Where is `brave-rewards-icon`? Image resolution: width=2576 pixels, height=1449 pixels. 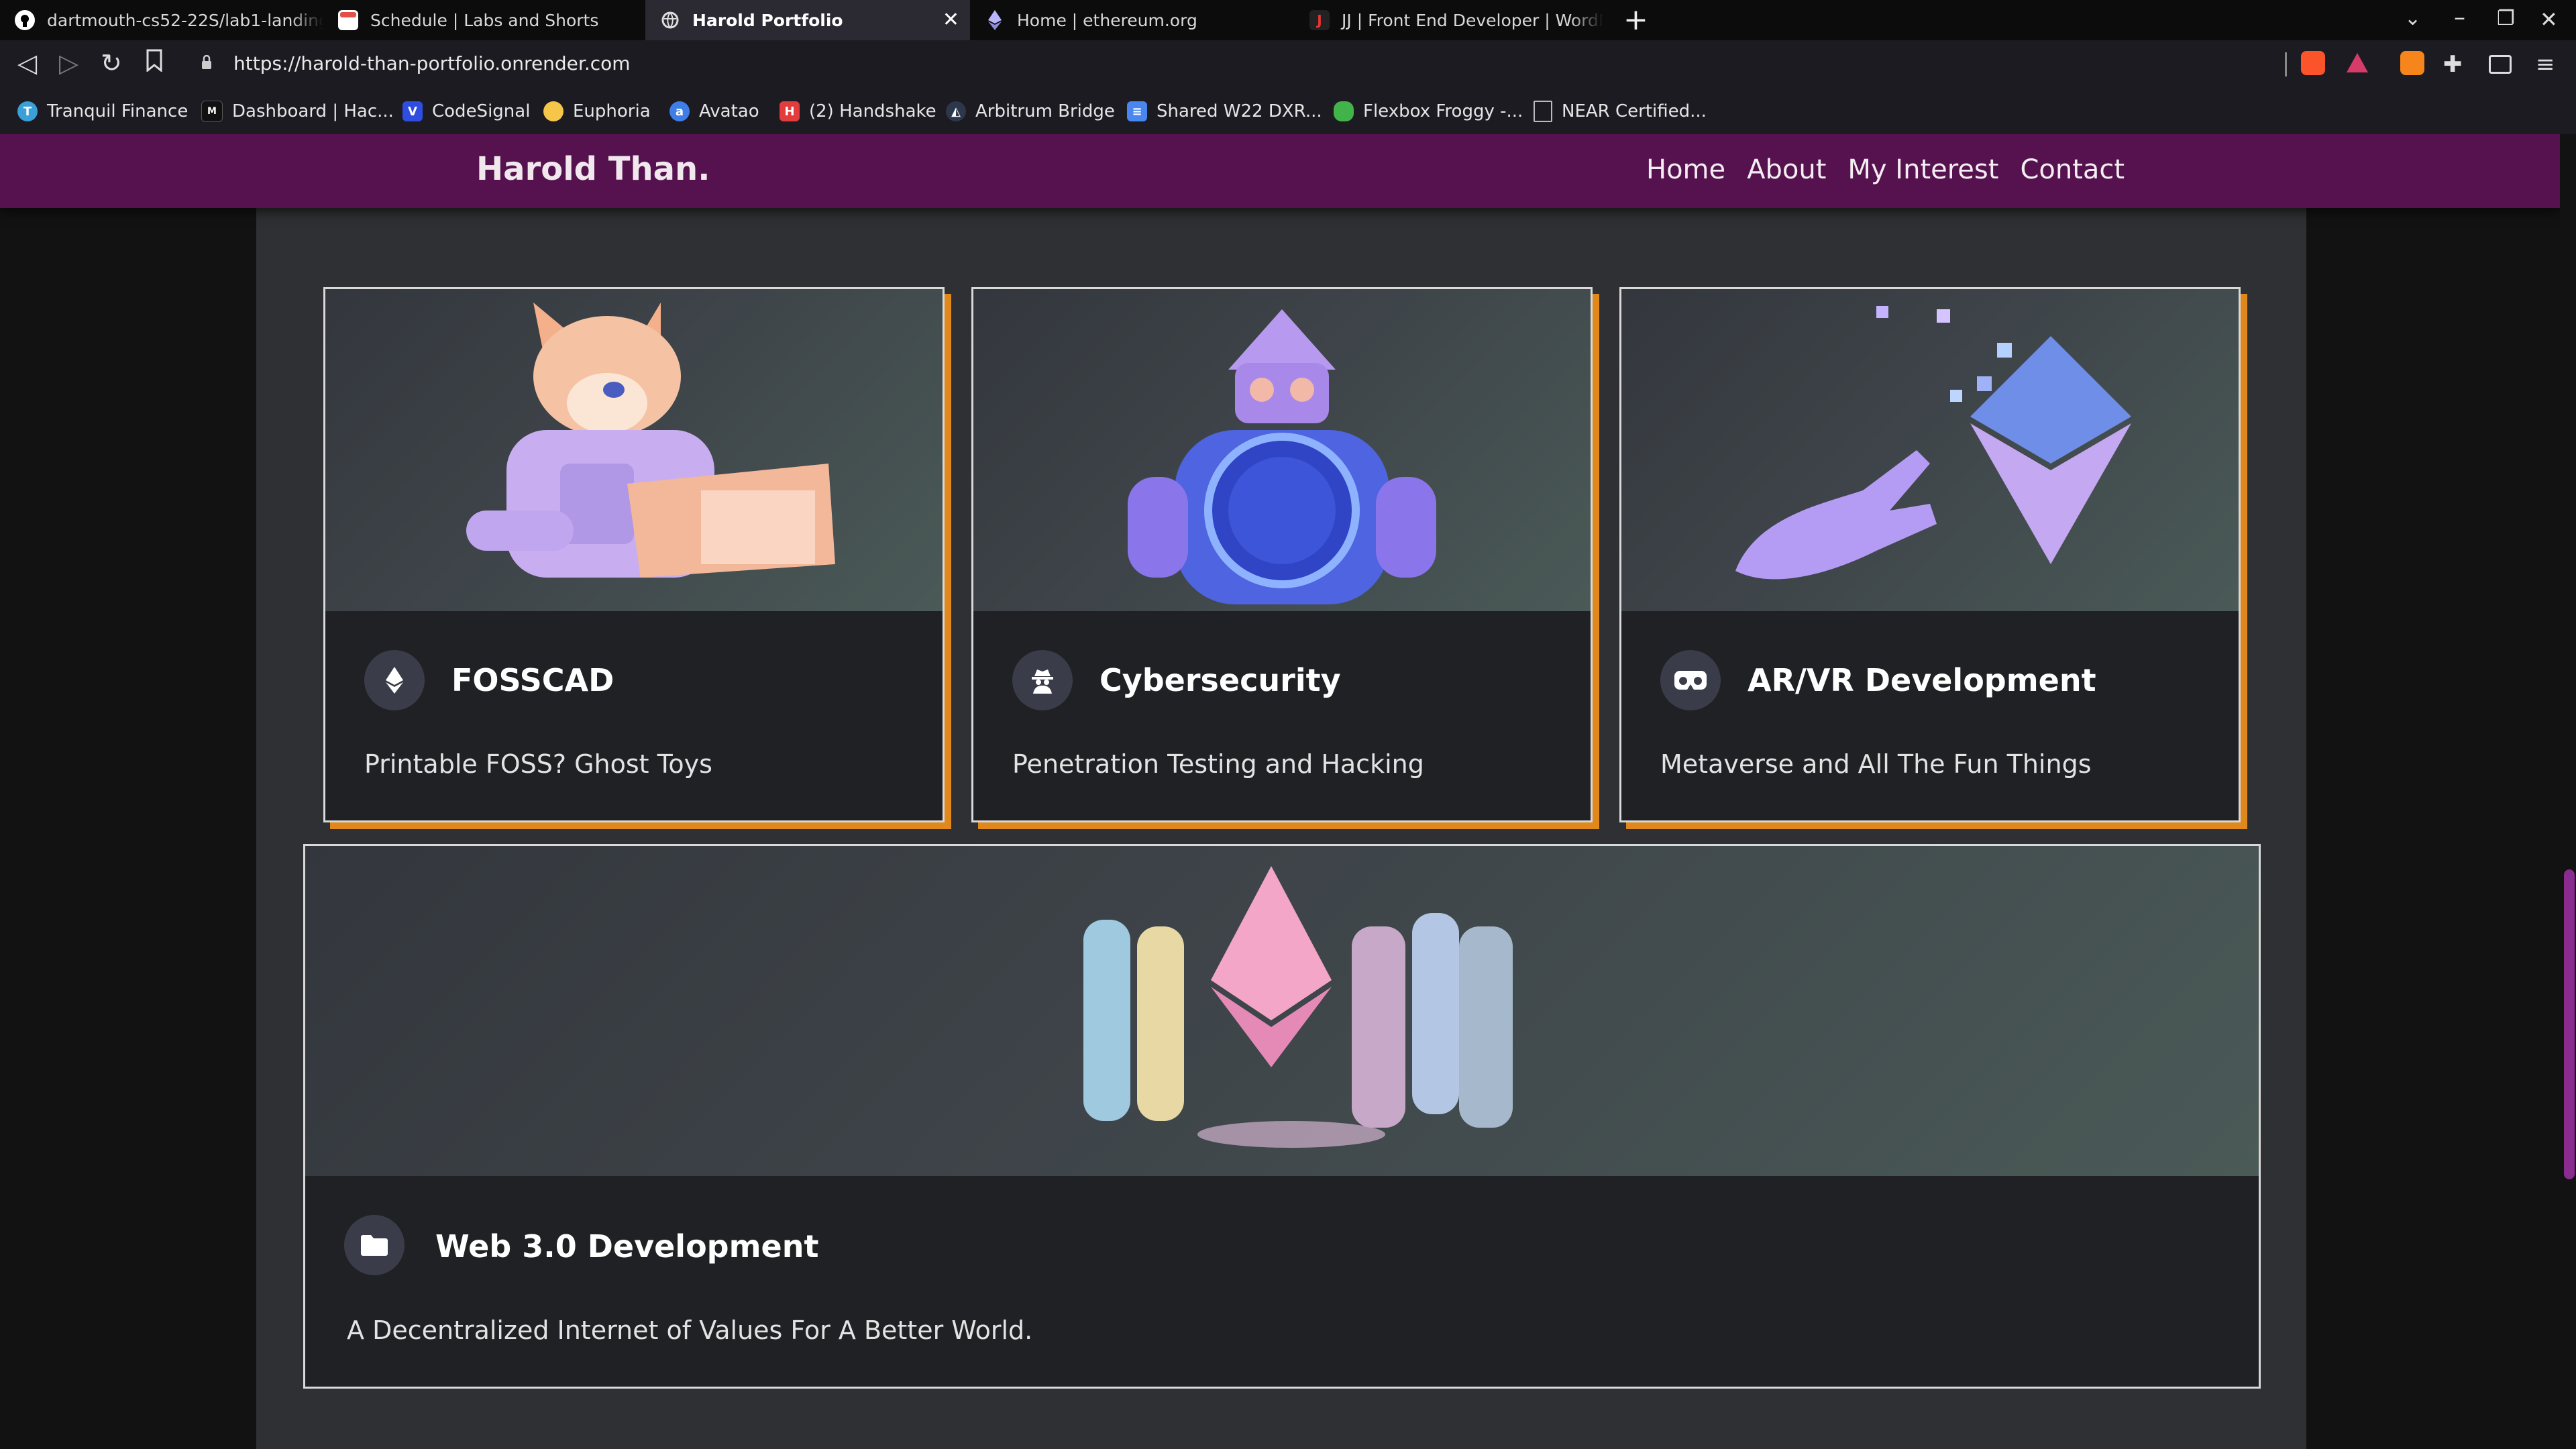
brave-rewards-icon is located at coordinates (2357, 63).